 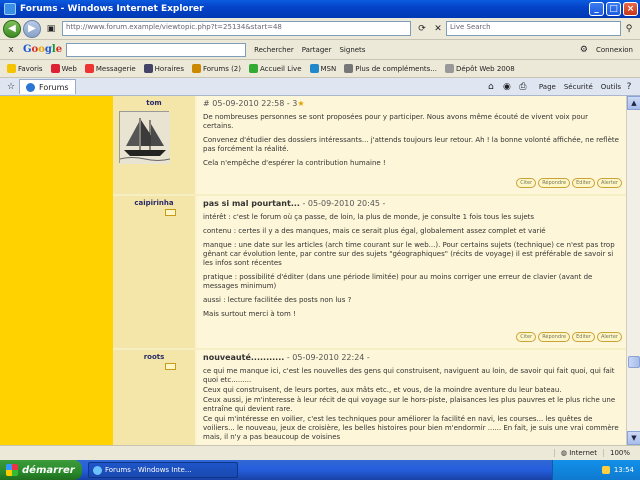 I want to click on google-item-bookmarks: Signets, so click(x=352, y=50).